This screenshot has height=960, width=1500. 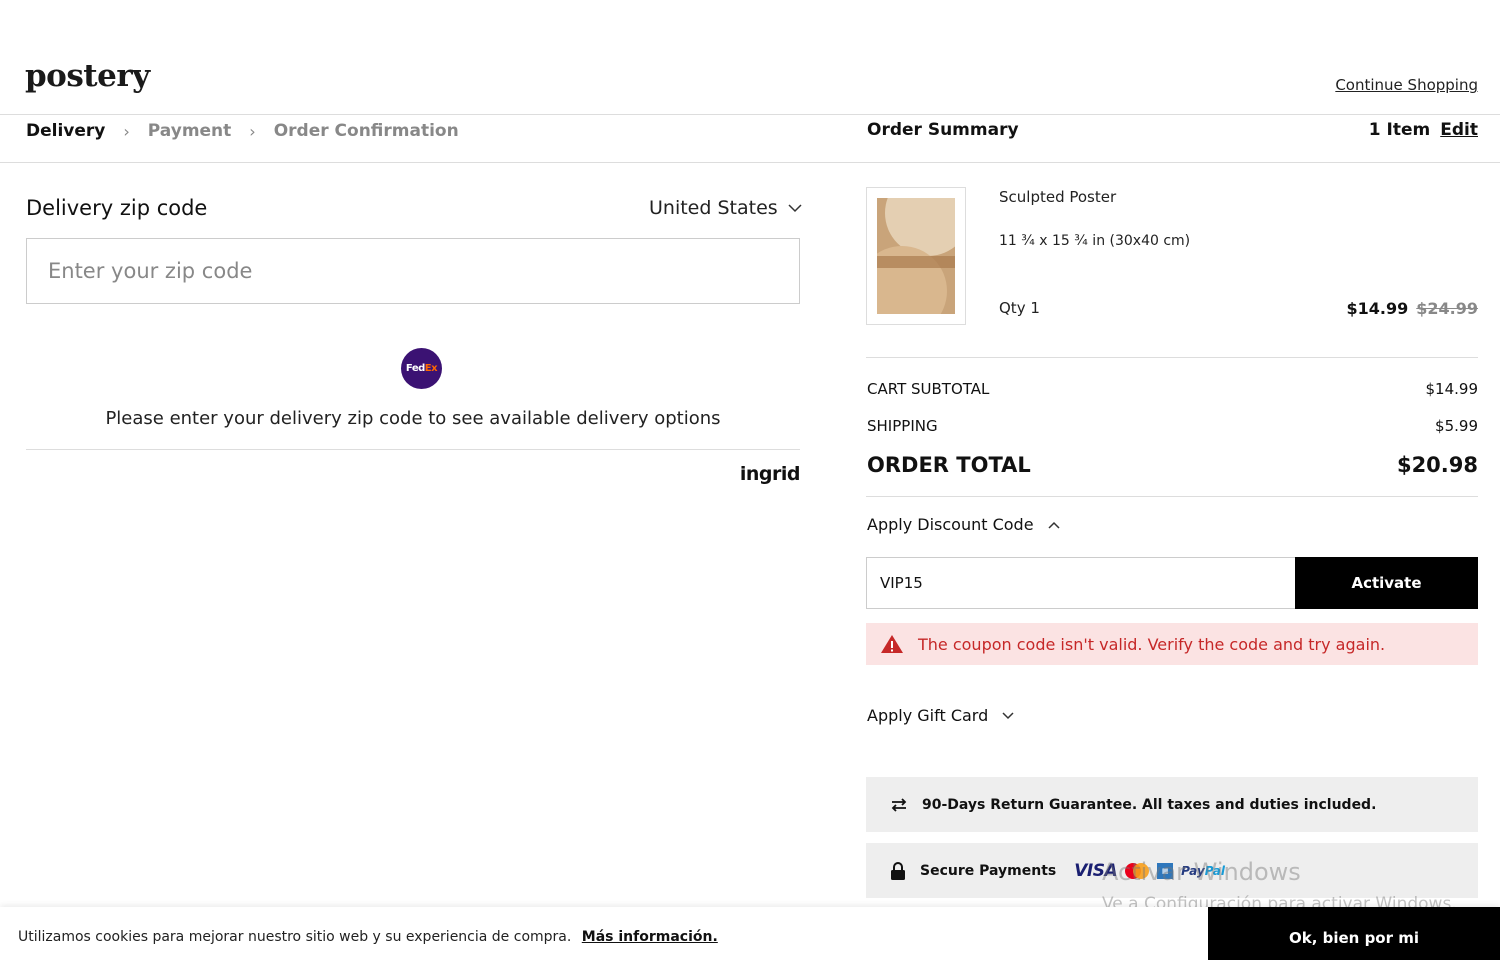 I want to click on product-original-price: $24.99, so click(x=1447, y=308).